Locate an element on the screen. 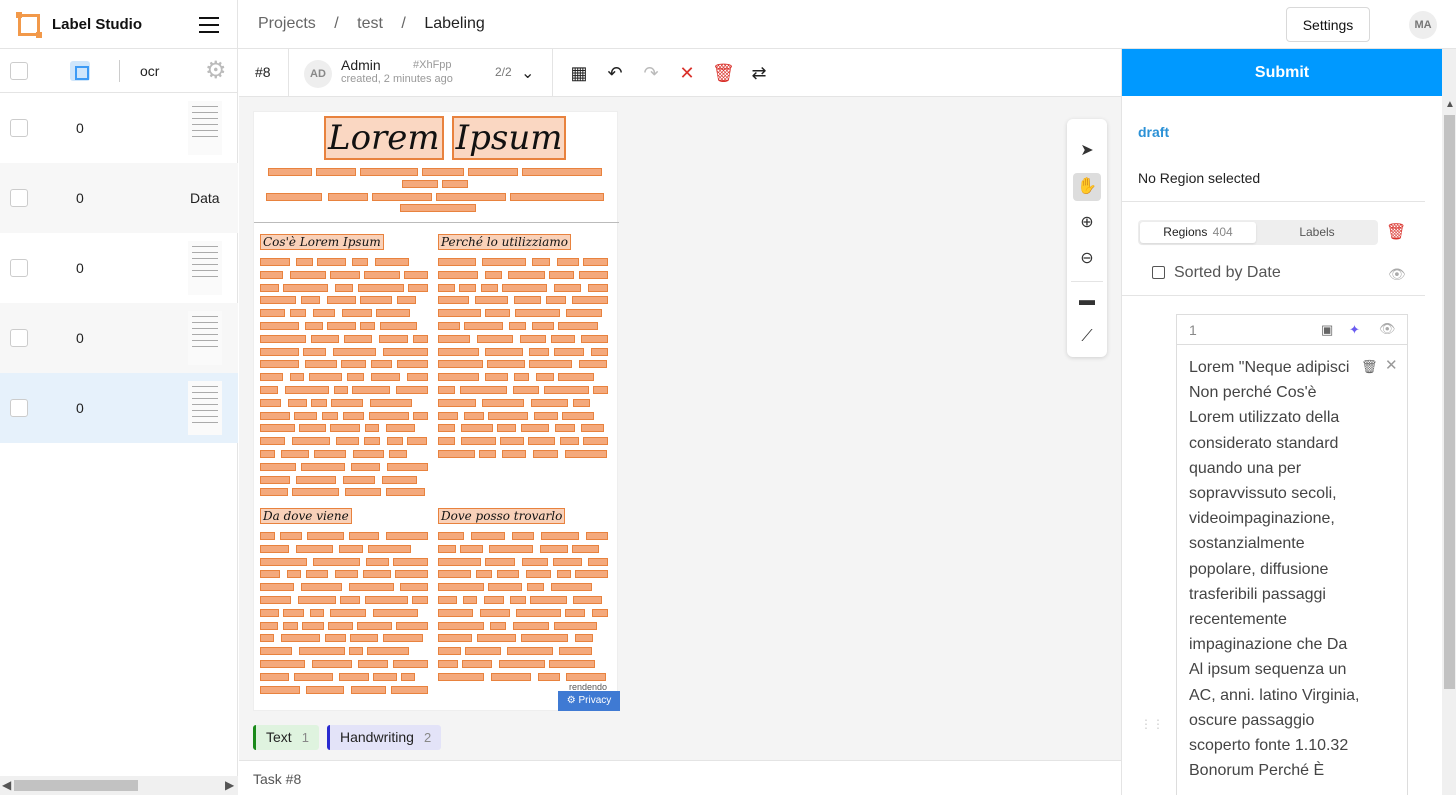  pointer-icon: ➤ is located at coordinates (1087, 151).